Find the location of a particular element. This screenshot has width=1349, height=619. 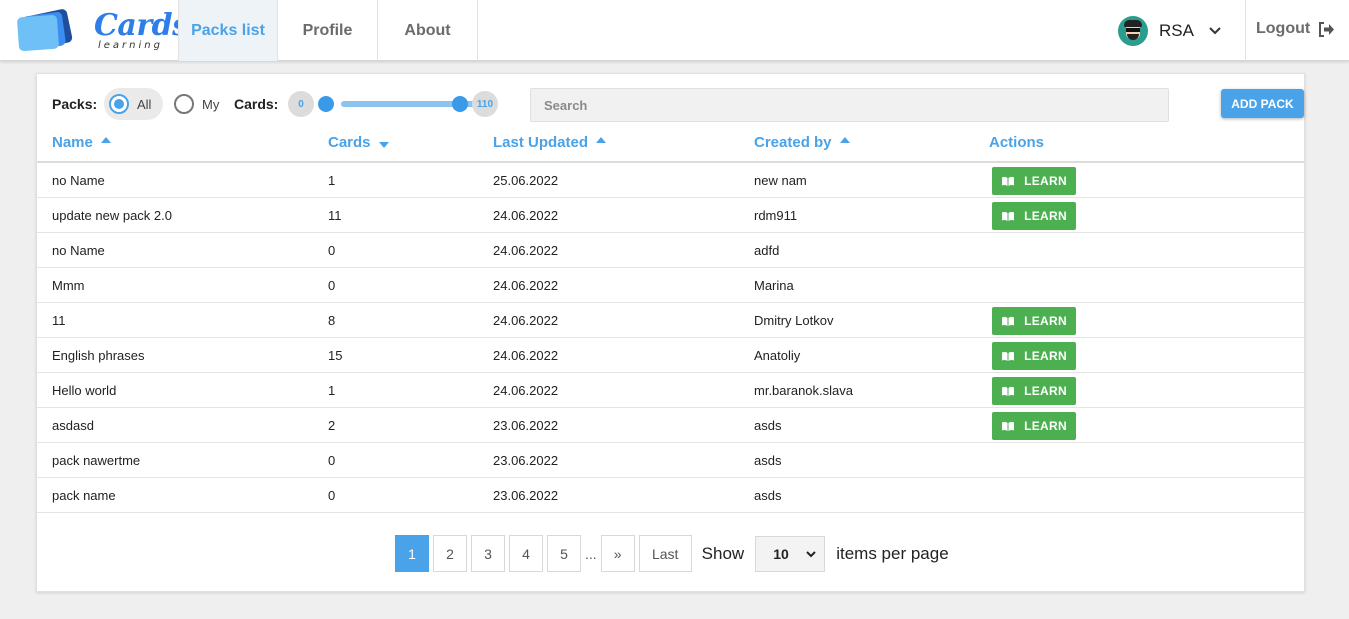

cards-filter-label: Cards: is located at coordinates (256, 104).